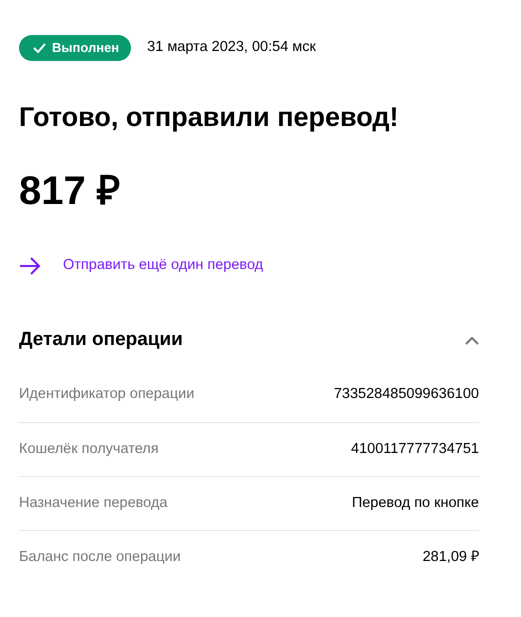  I want to click on timestamp: 31 марта 2023, 00:54 мск, so click(231, 48).